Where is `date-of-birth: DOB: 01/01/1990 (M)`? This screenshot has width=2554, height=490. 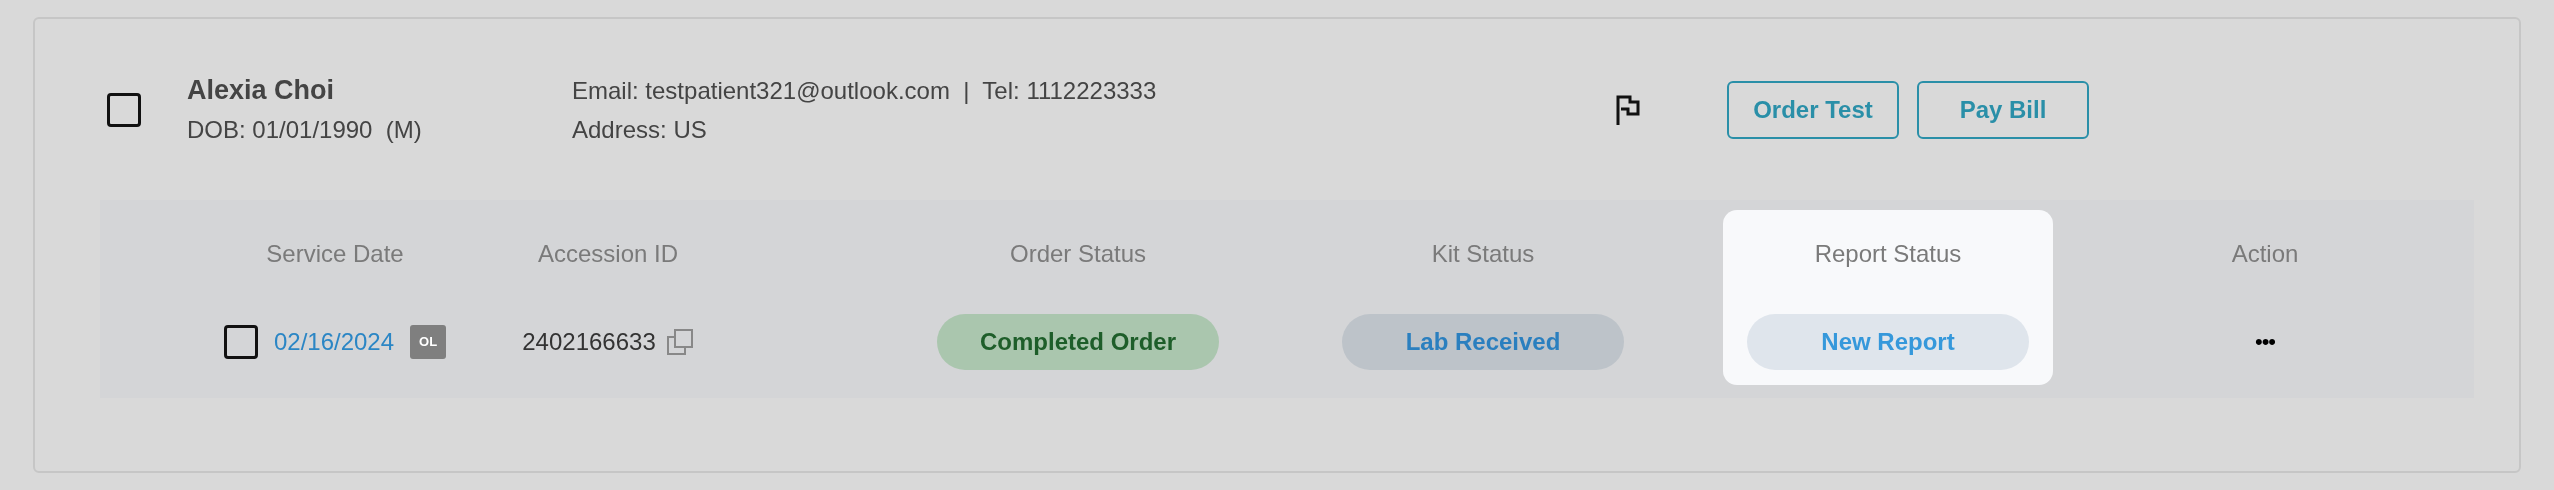
date-of-birth: DOB: 01/01/1990 (M) is located at coordinates (305, 129).